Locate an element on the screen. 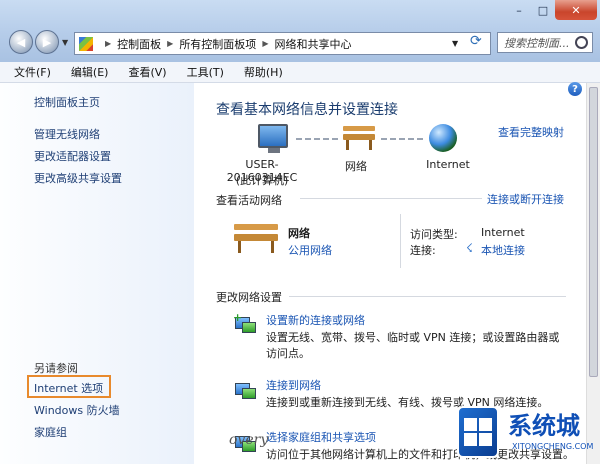 The height and width of the screenshot is (464, 600). map-computer-sub: (此计算机) is located at coordinates (262, 180).